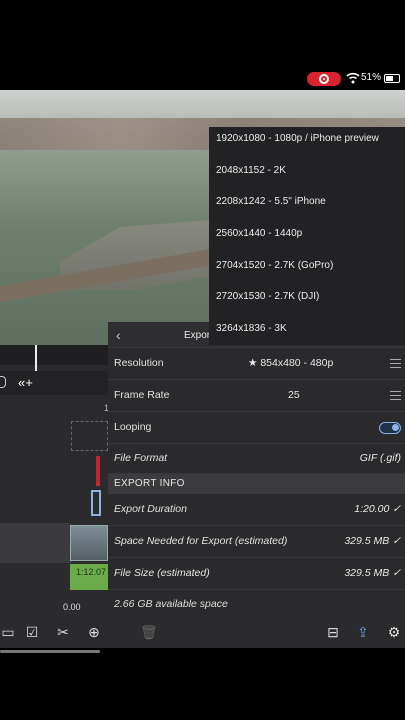  Describe the element at coordinates (98, 471) in the screenshot. I see `in-point-marker` at that location.